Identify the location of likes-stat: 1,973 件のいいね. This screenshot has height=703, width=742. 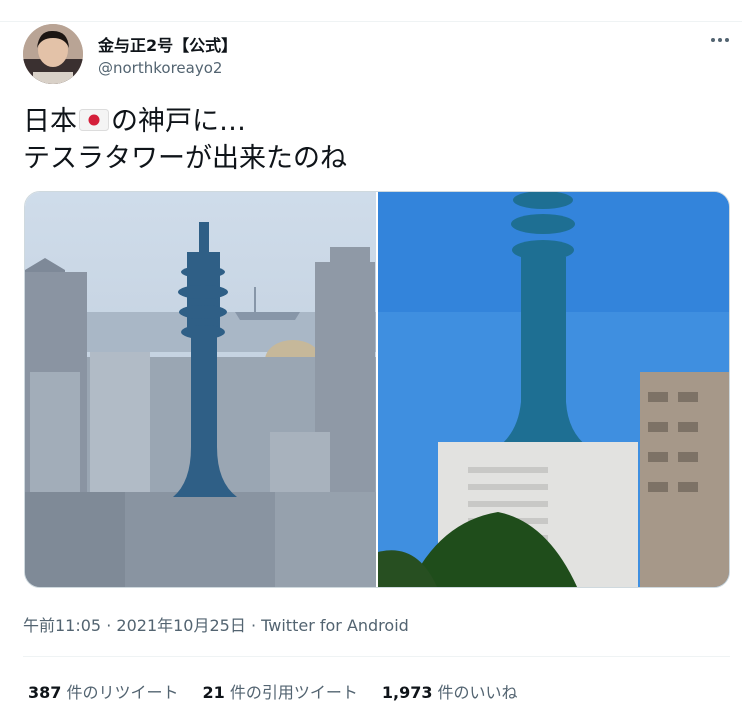
(450, 691).